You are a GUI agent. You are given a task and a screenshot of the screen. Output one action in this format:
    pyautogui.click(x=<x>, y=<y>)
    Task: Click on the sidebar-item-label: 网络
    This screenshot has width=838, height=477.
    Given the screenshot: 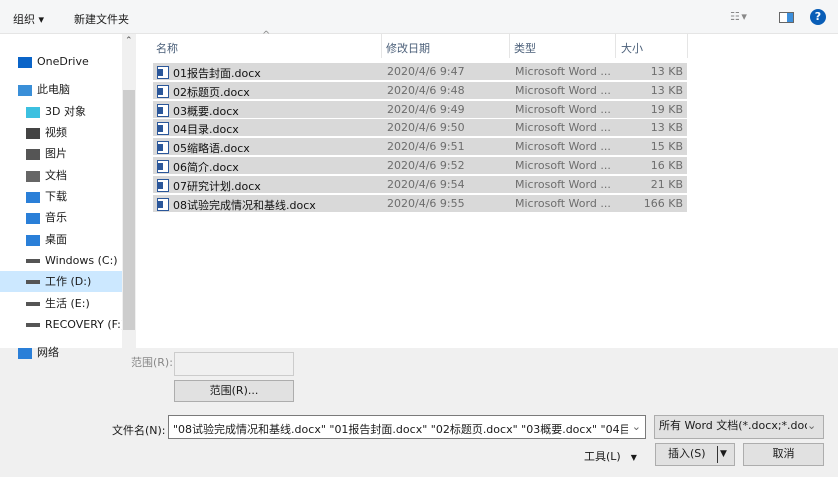 What is the action you would take?
    pyautogui.click(x=48, y=352)
    